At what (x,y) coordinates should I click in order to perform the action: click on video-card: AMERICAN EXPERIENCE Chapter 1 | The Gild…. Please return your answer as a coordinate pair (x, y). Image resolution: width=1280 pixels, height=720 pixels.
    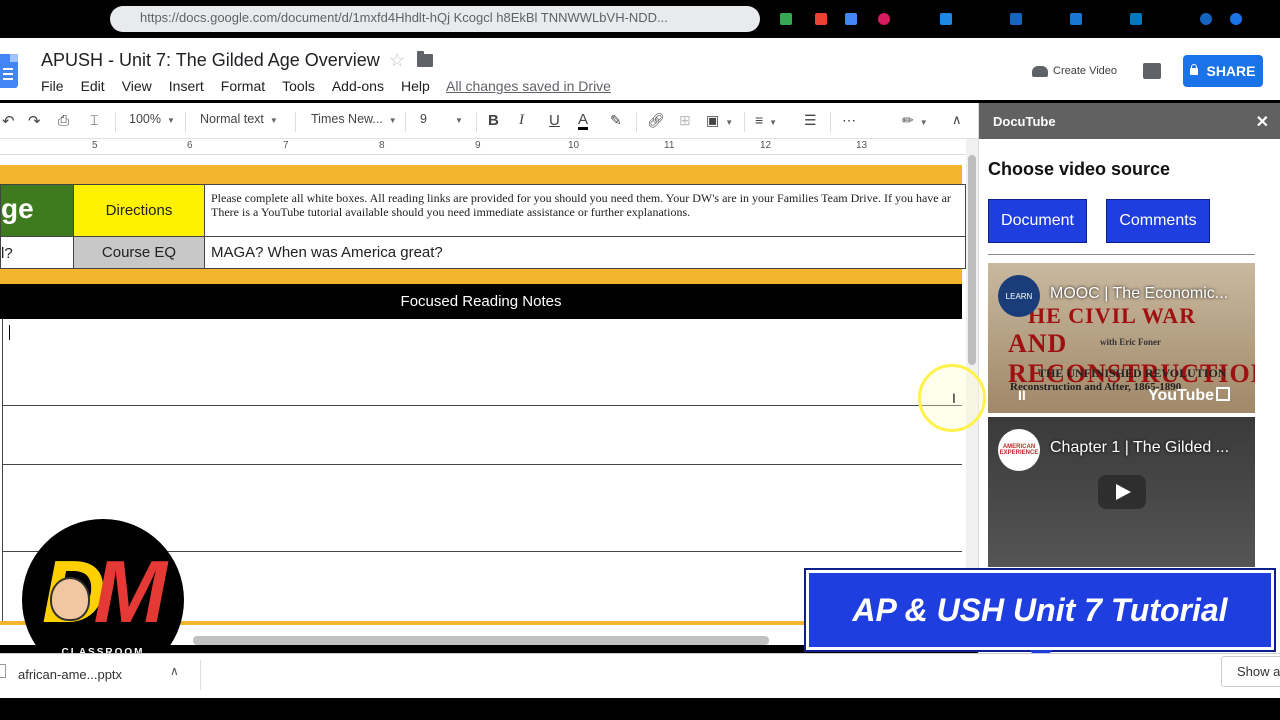
    Looking at the image, I should click on (1121, 492).